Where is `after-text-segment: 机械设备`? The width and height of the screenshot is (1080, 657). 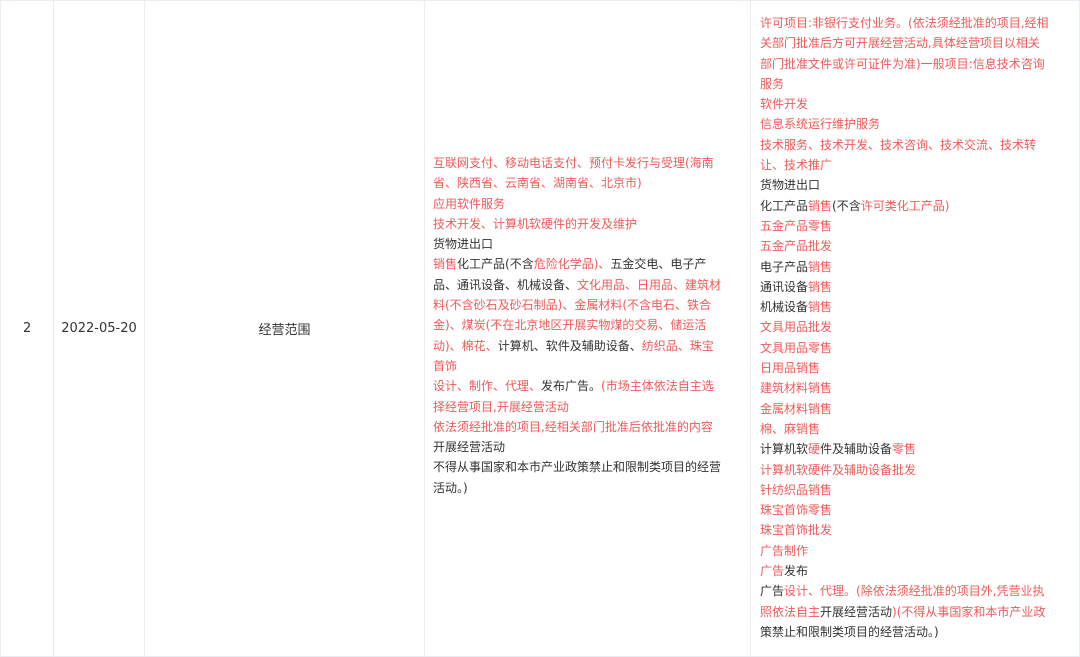 after-text-segment: 机械设备 is located at coordinates (784, 307).